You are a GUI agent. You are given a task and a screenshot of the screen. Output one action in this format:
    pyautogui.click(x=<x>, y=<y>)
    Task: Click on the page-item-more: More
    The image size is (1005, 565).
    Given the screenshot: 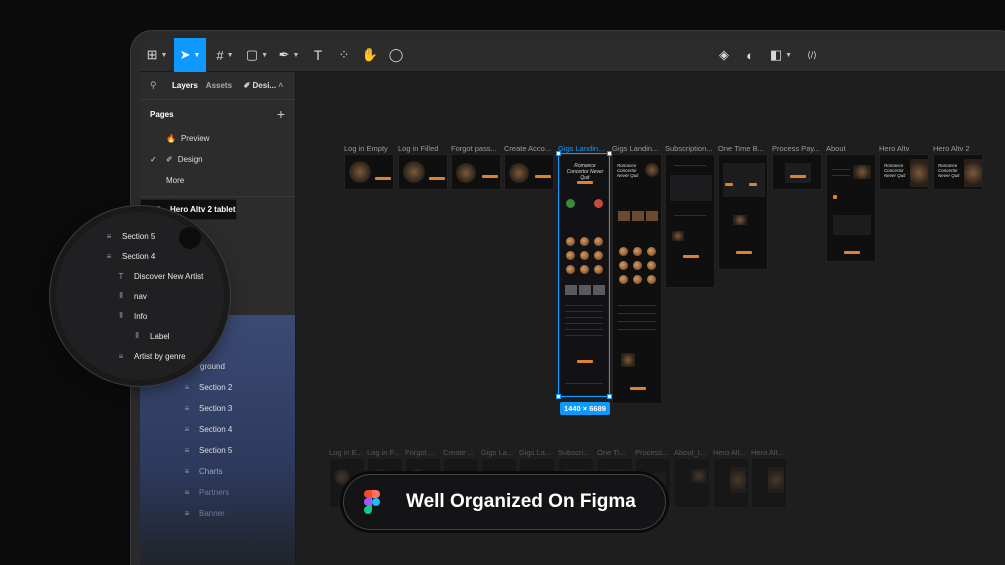 What is the action you would take?
    pyautogui.click(x=217, y=180)
    